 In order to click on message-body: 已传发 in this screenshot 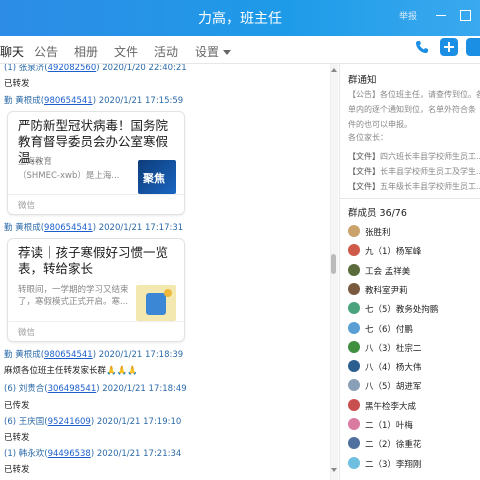, I will do `click(17, 405)`.